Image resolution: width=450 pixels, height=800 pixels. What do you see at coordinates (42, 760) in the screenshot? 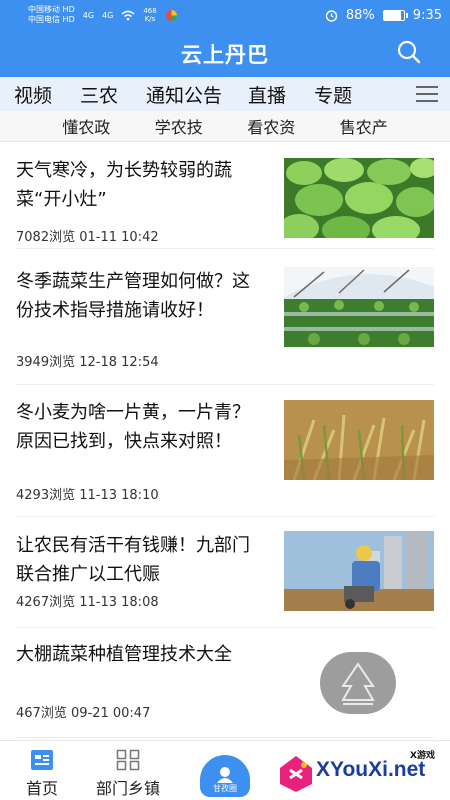
I see `home-icon` at bounding box center [42, 760].